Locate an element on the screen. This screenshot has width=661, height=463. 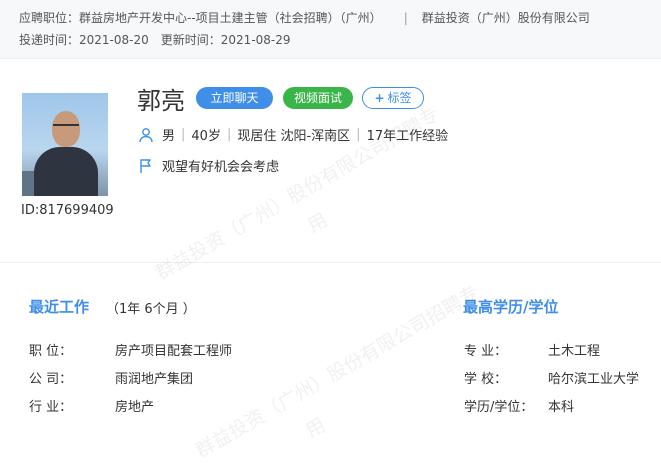
update-date: 2021-08-29 is located at coordinates (255, 40).